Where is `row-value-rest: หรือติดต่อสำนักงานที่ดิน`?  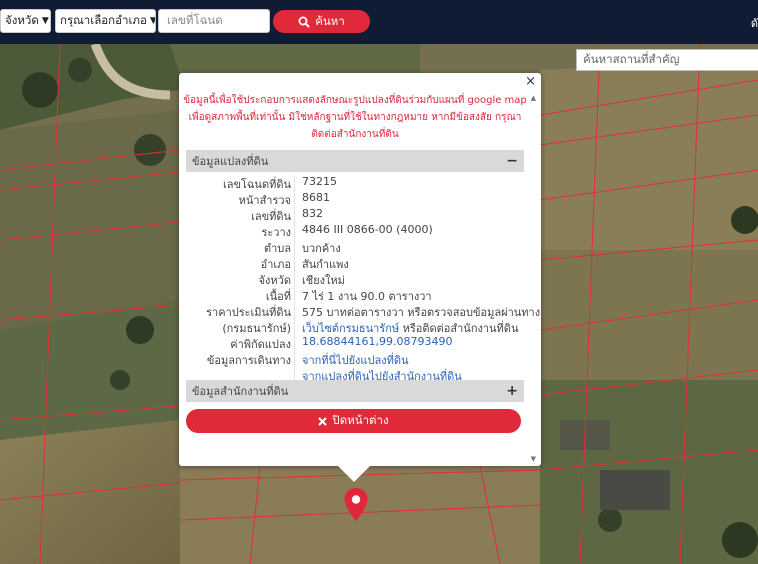 row-value-rest: หรือติดต่อสำนักงานที่ดิน is located at coordinates (459, 328).